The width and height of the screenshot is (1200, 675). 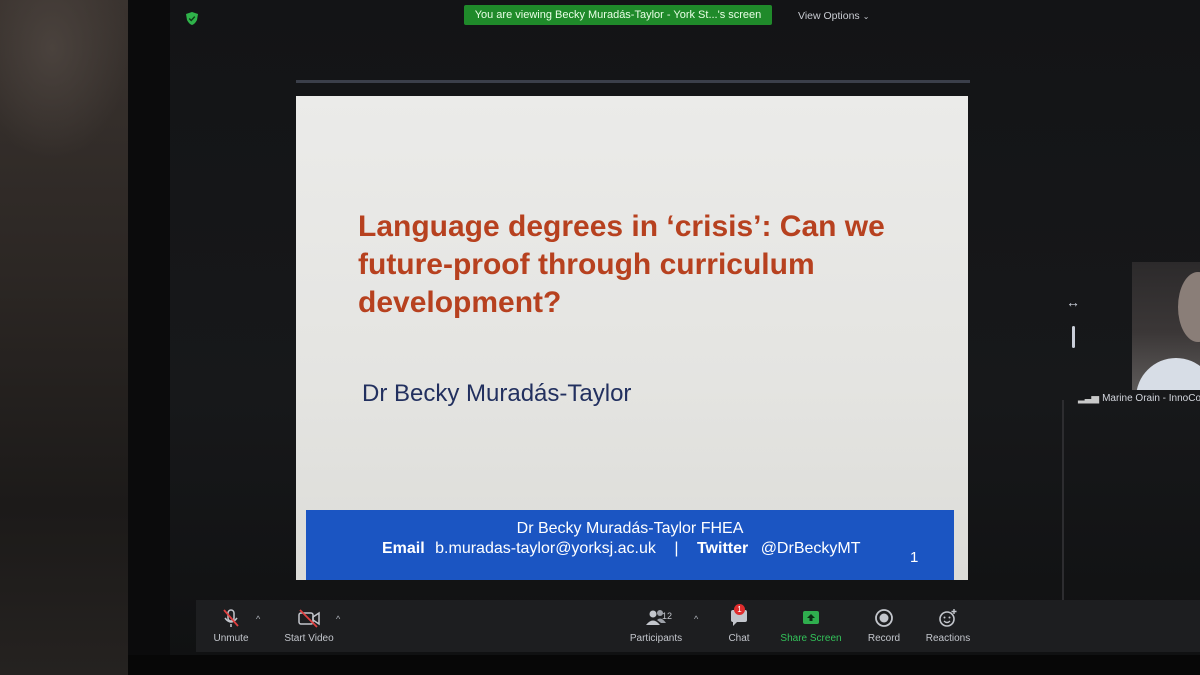 What do you see at coordinates (667, 616) in the screenshot?
I see `participants-count: 12` at bounding box center [667, 616].